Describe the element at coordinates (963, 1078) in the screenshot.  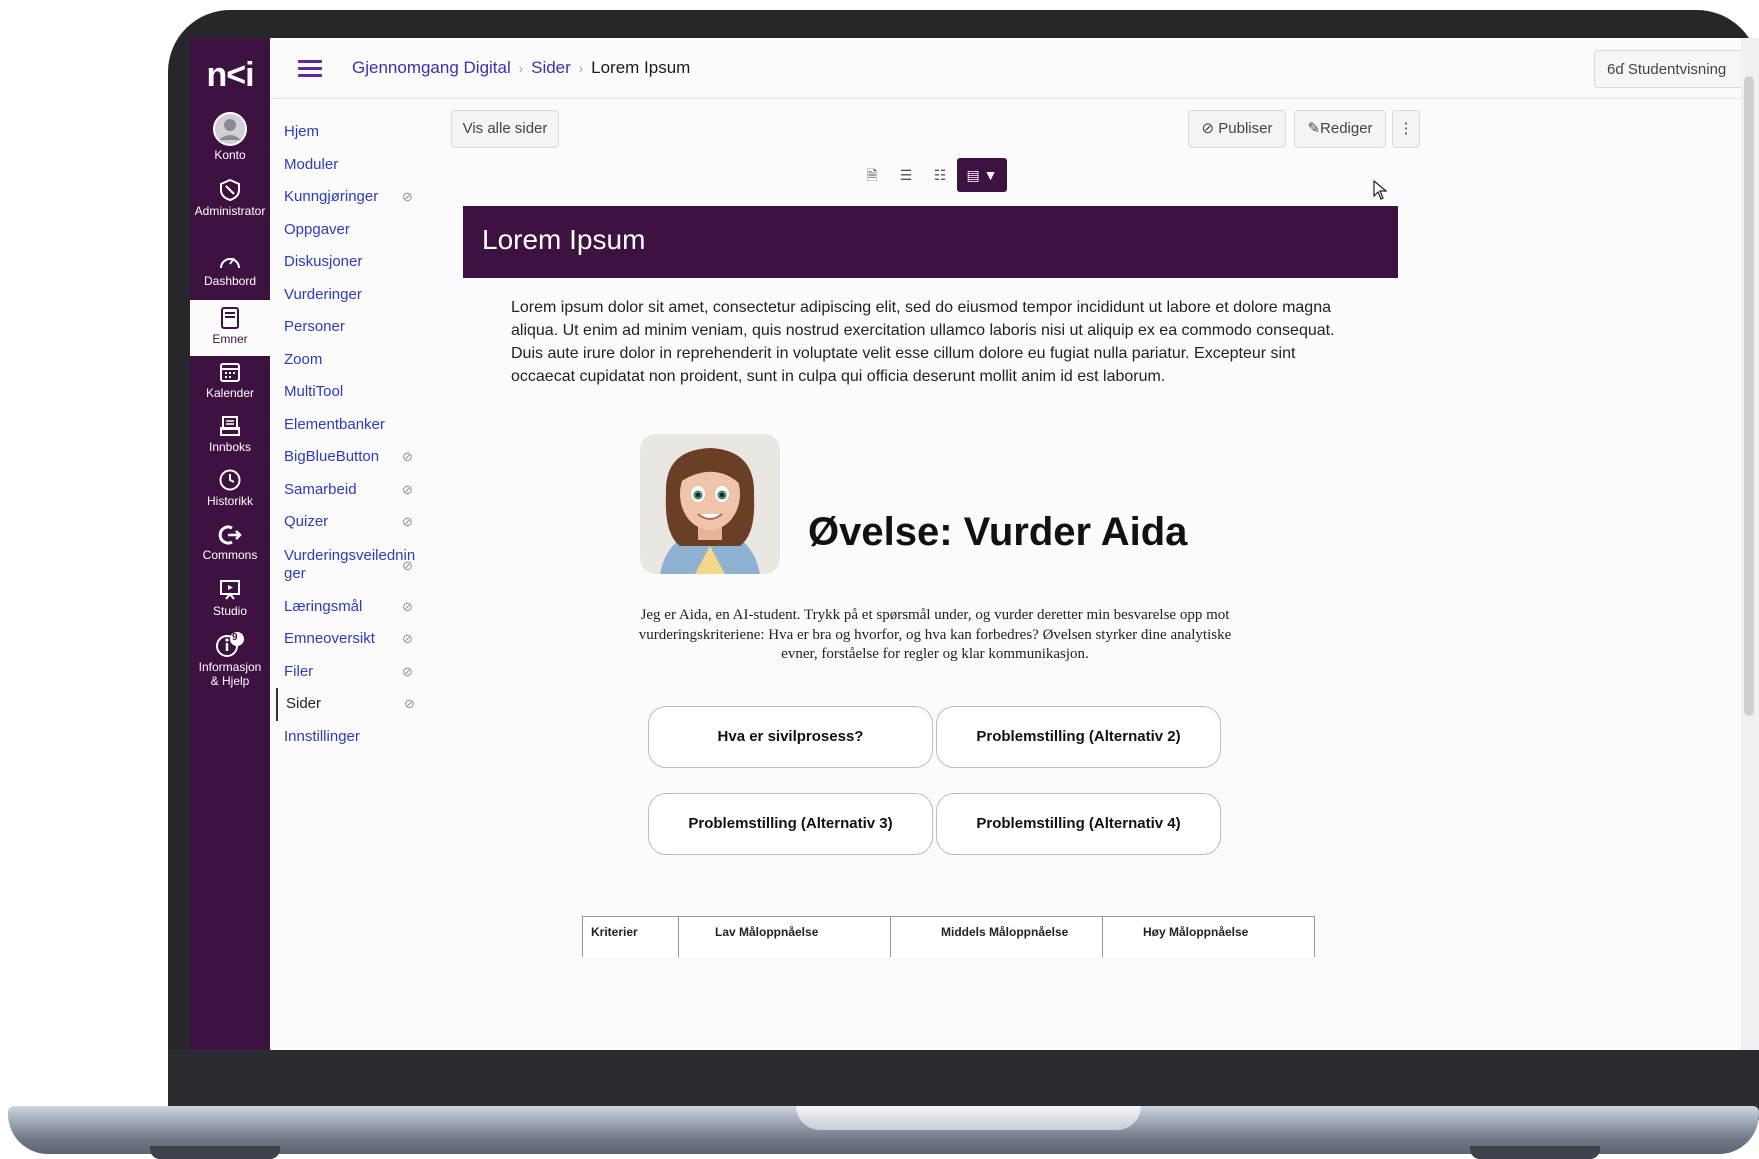
I see `laptop-chin` at that location.